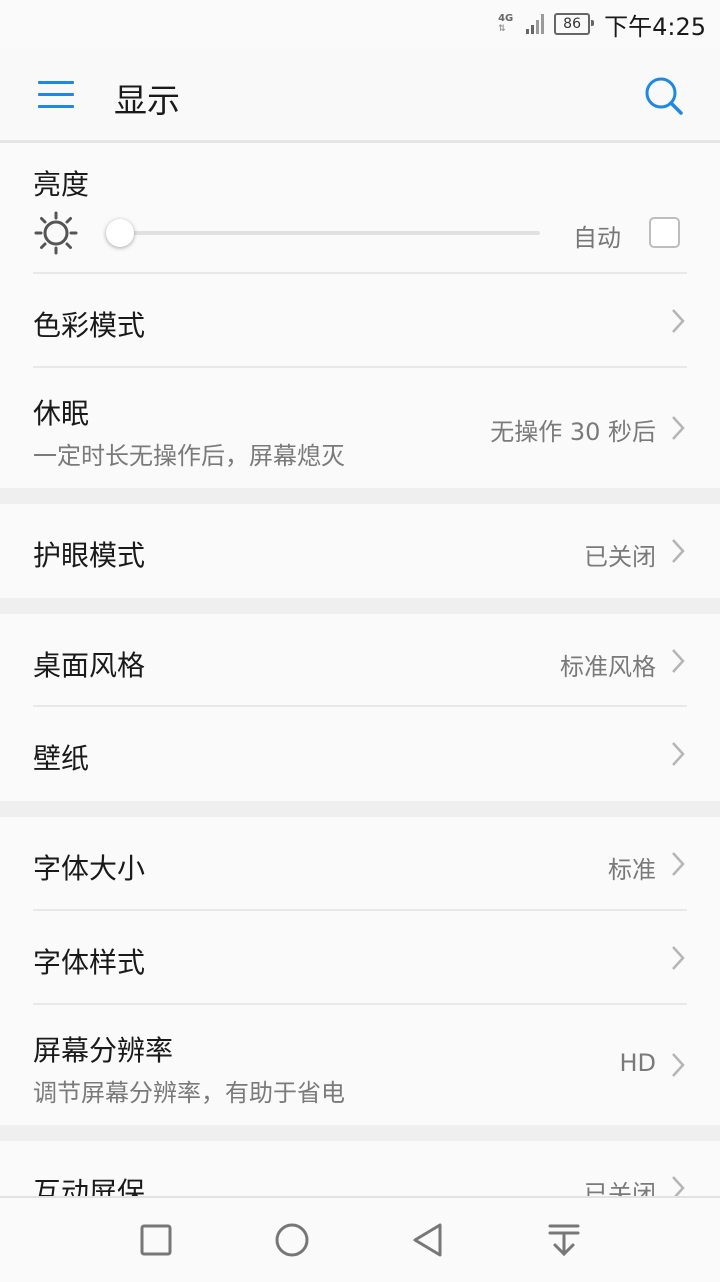 The image size is (720, 1282). Describe the element at coordinates (61, 413) in the screenshot. I see `sleep-label: 休眠` at that location.